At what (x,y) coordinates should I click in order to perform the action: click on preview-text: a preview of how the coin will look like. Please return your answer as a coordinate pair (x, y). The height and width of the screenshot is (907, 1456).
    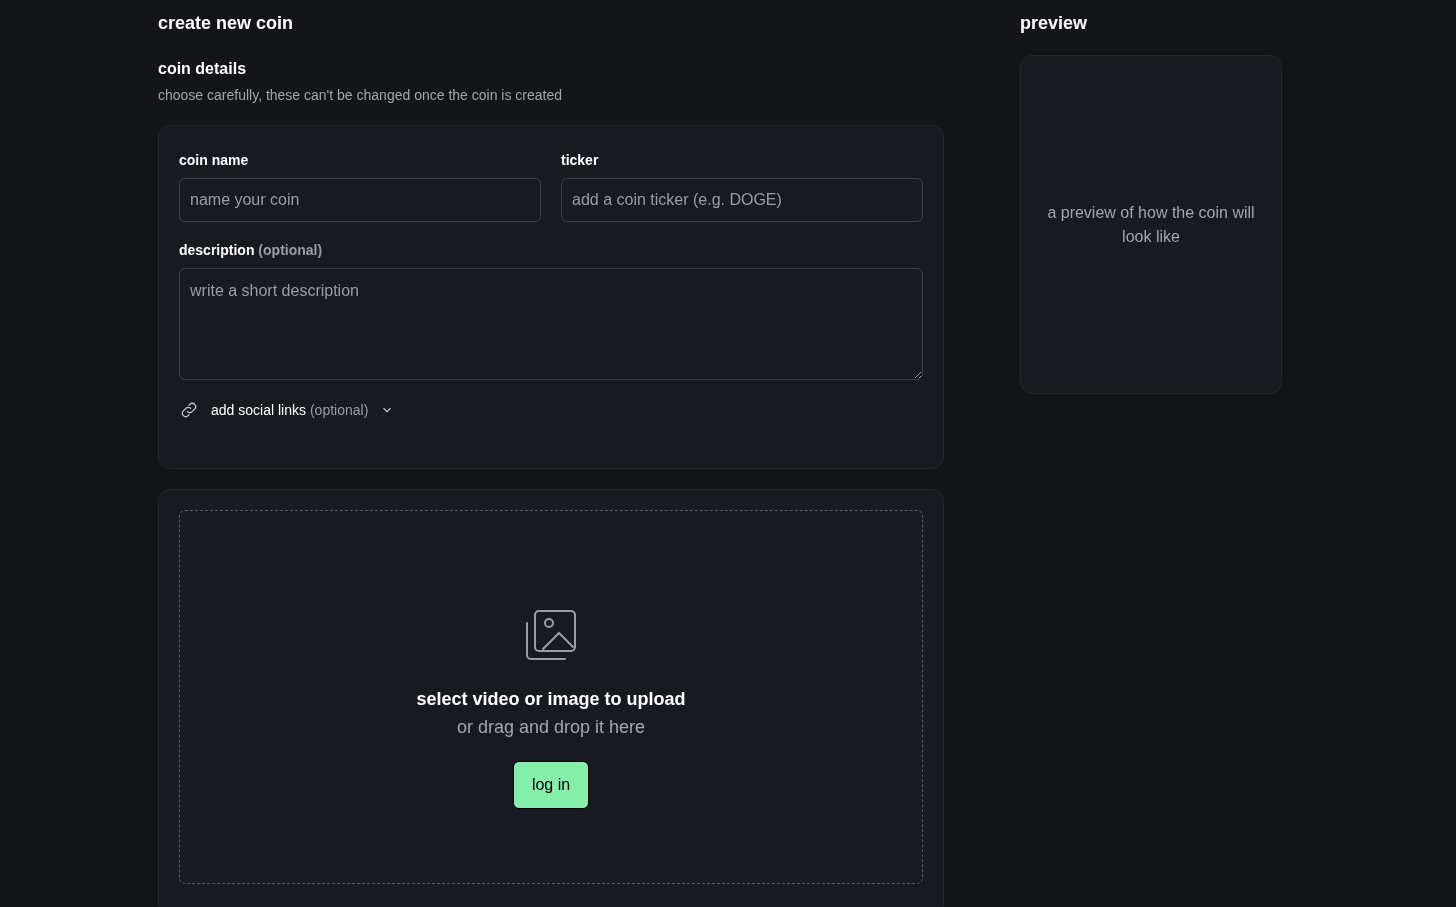
    Looking at the image, I should click on (1151, 224).